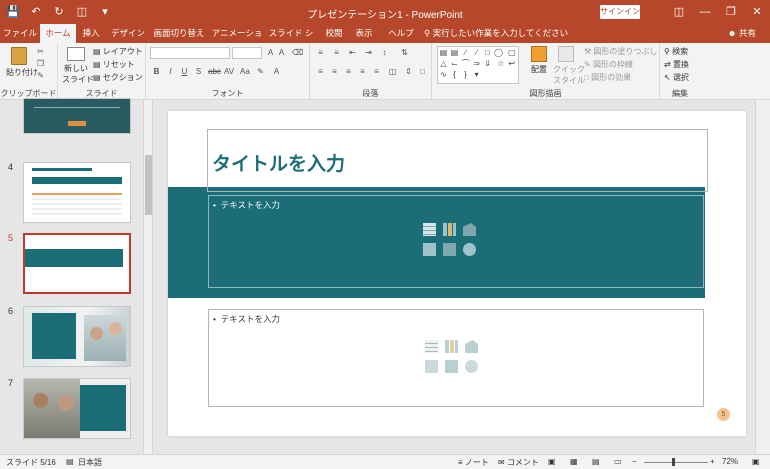 This screenshot has height=469, width=770. I want to click on brace-right-shape-icon: }, so click(465, 74).